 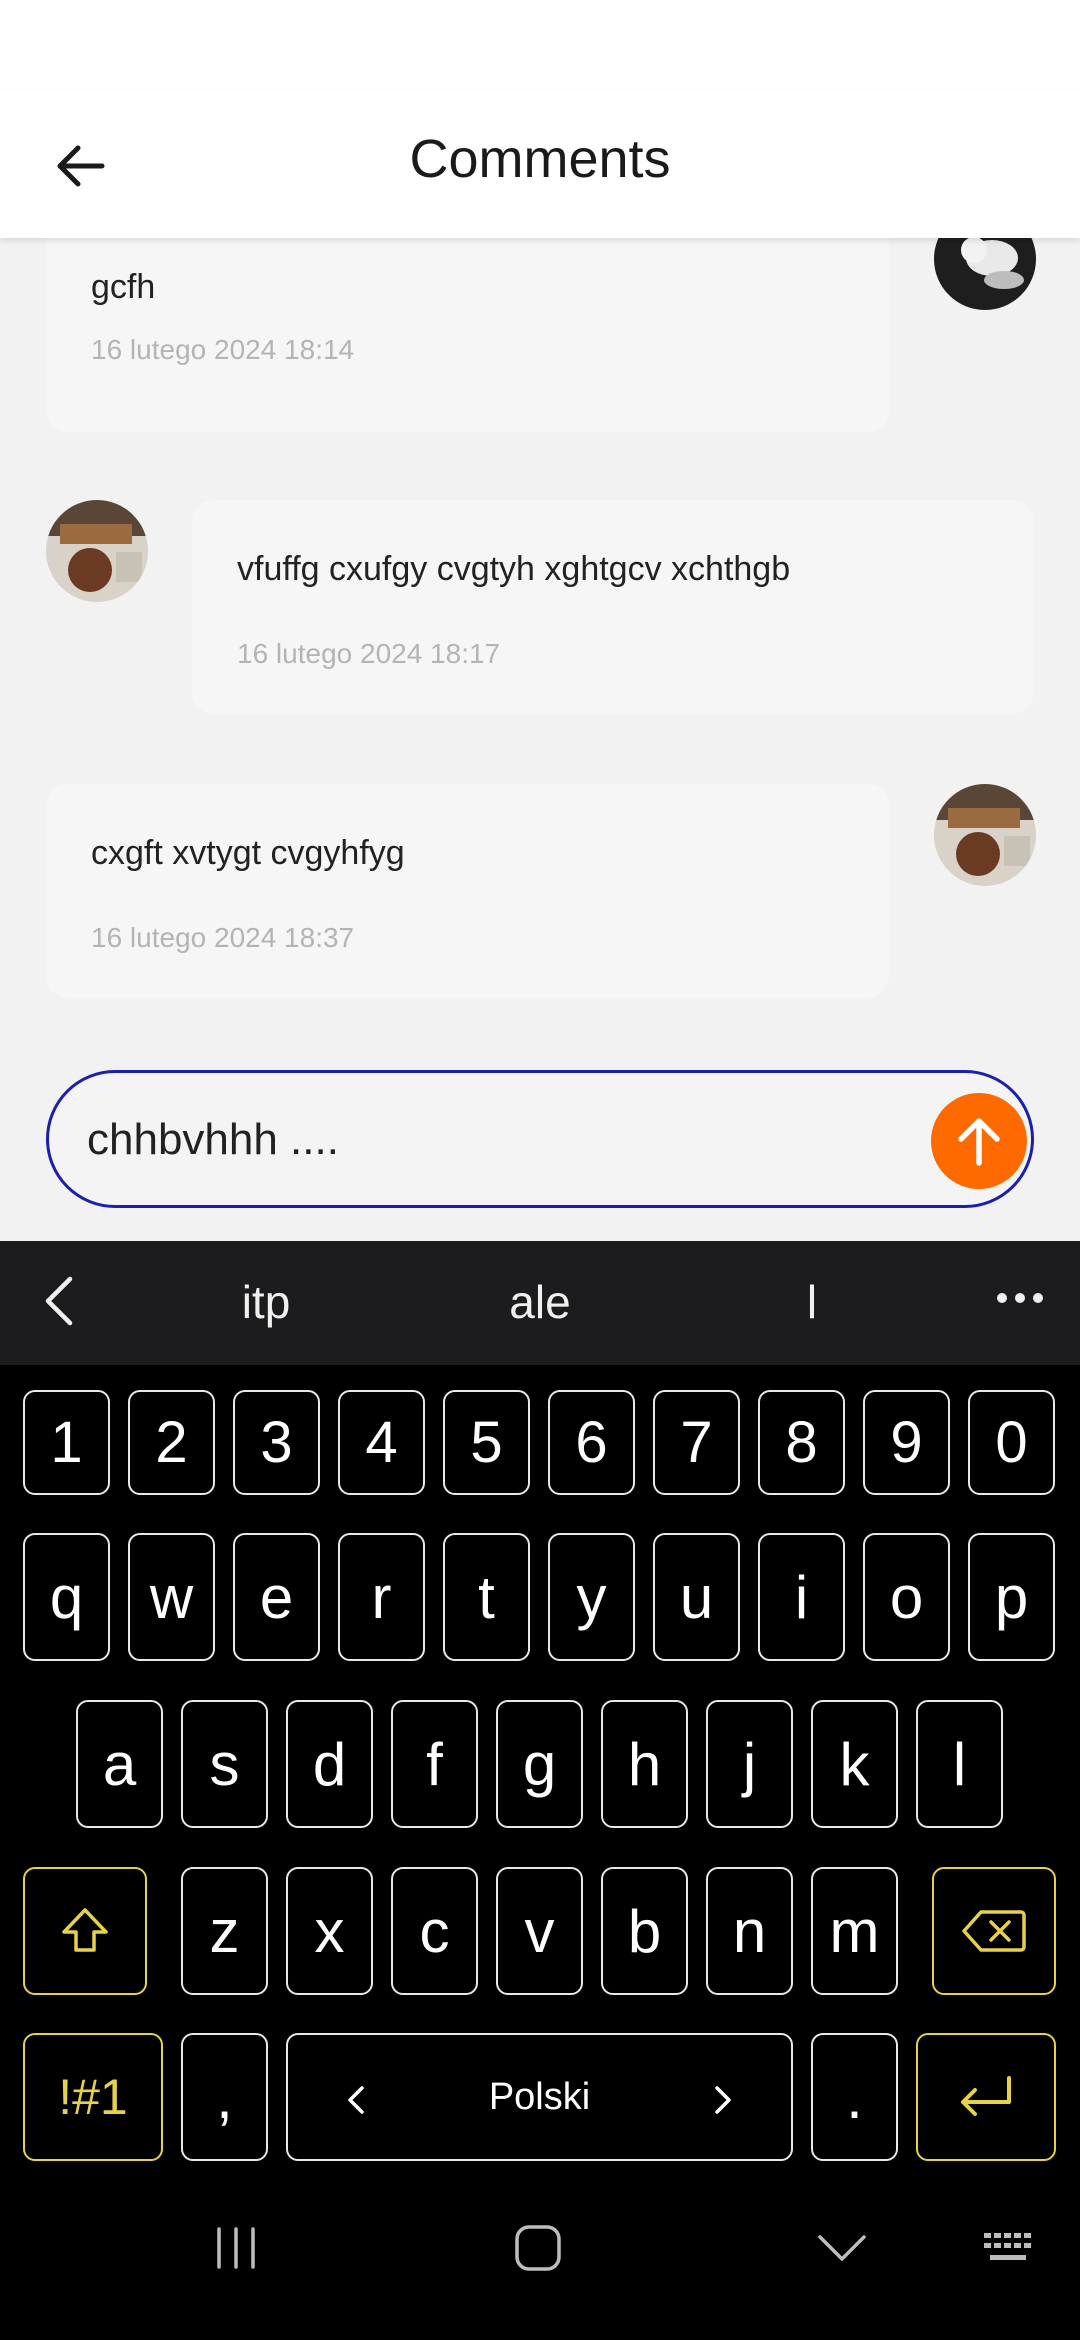 I want to click on comment-composer, so click(x=540, y=1139).